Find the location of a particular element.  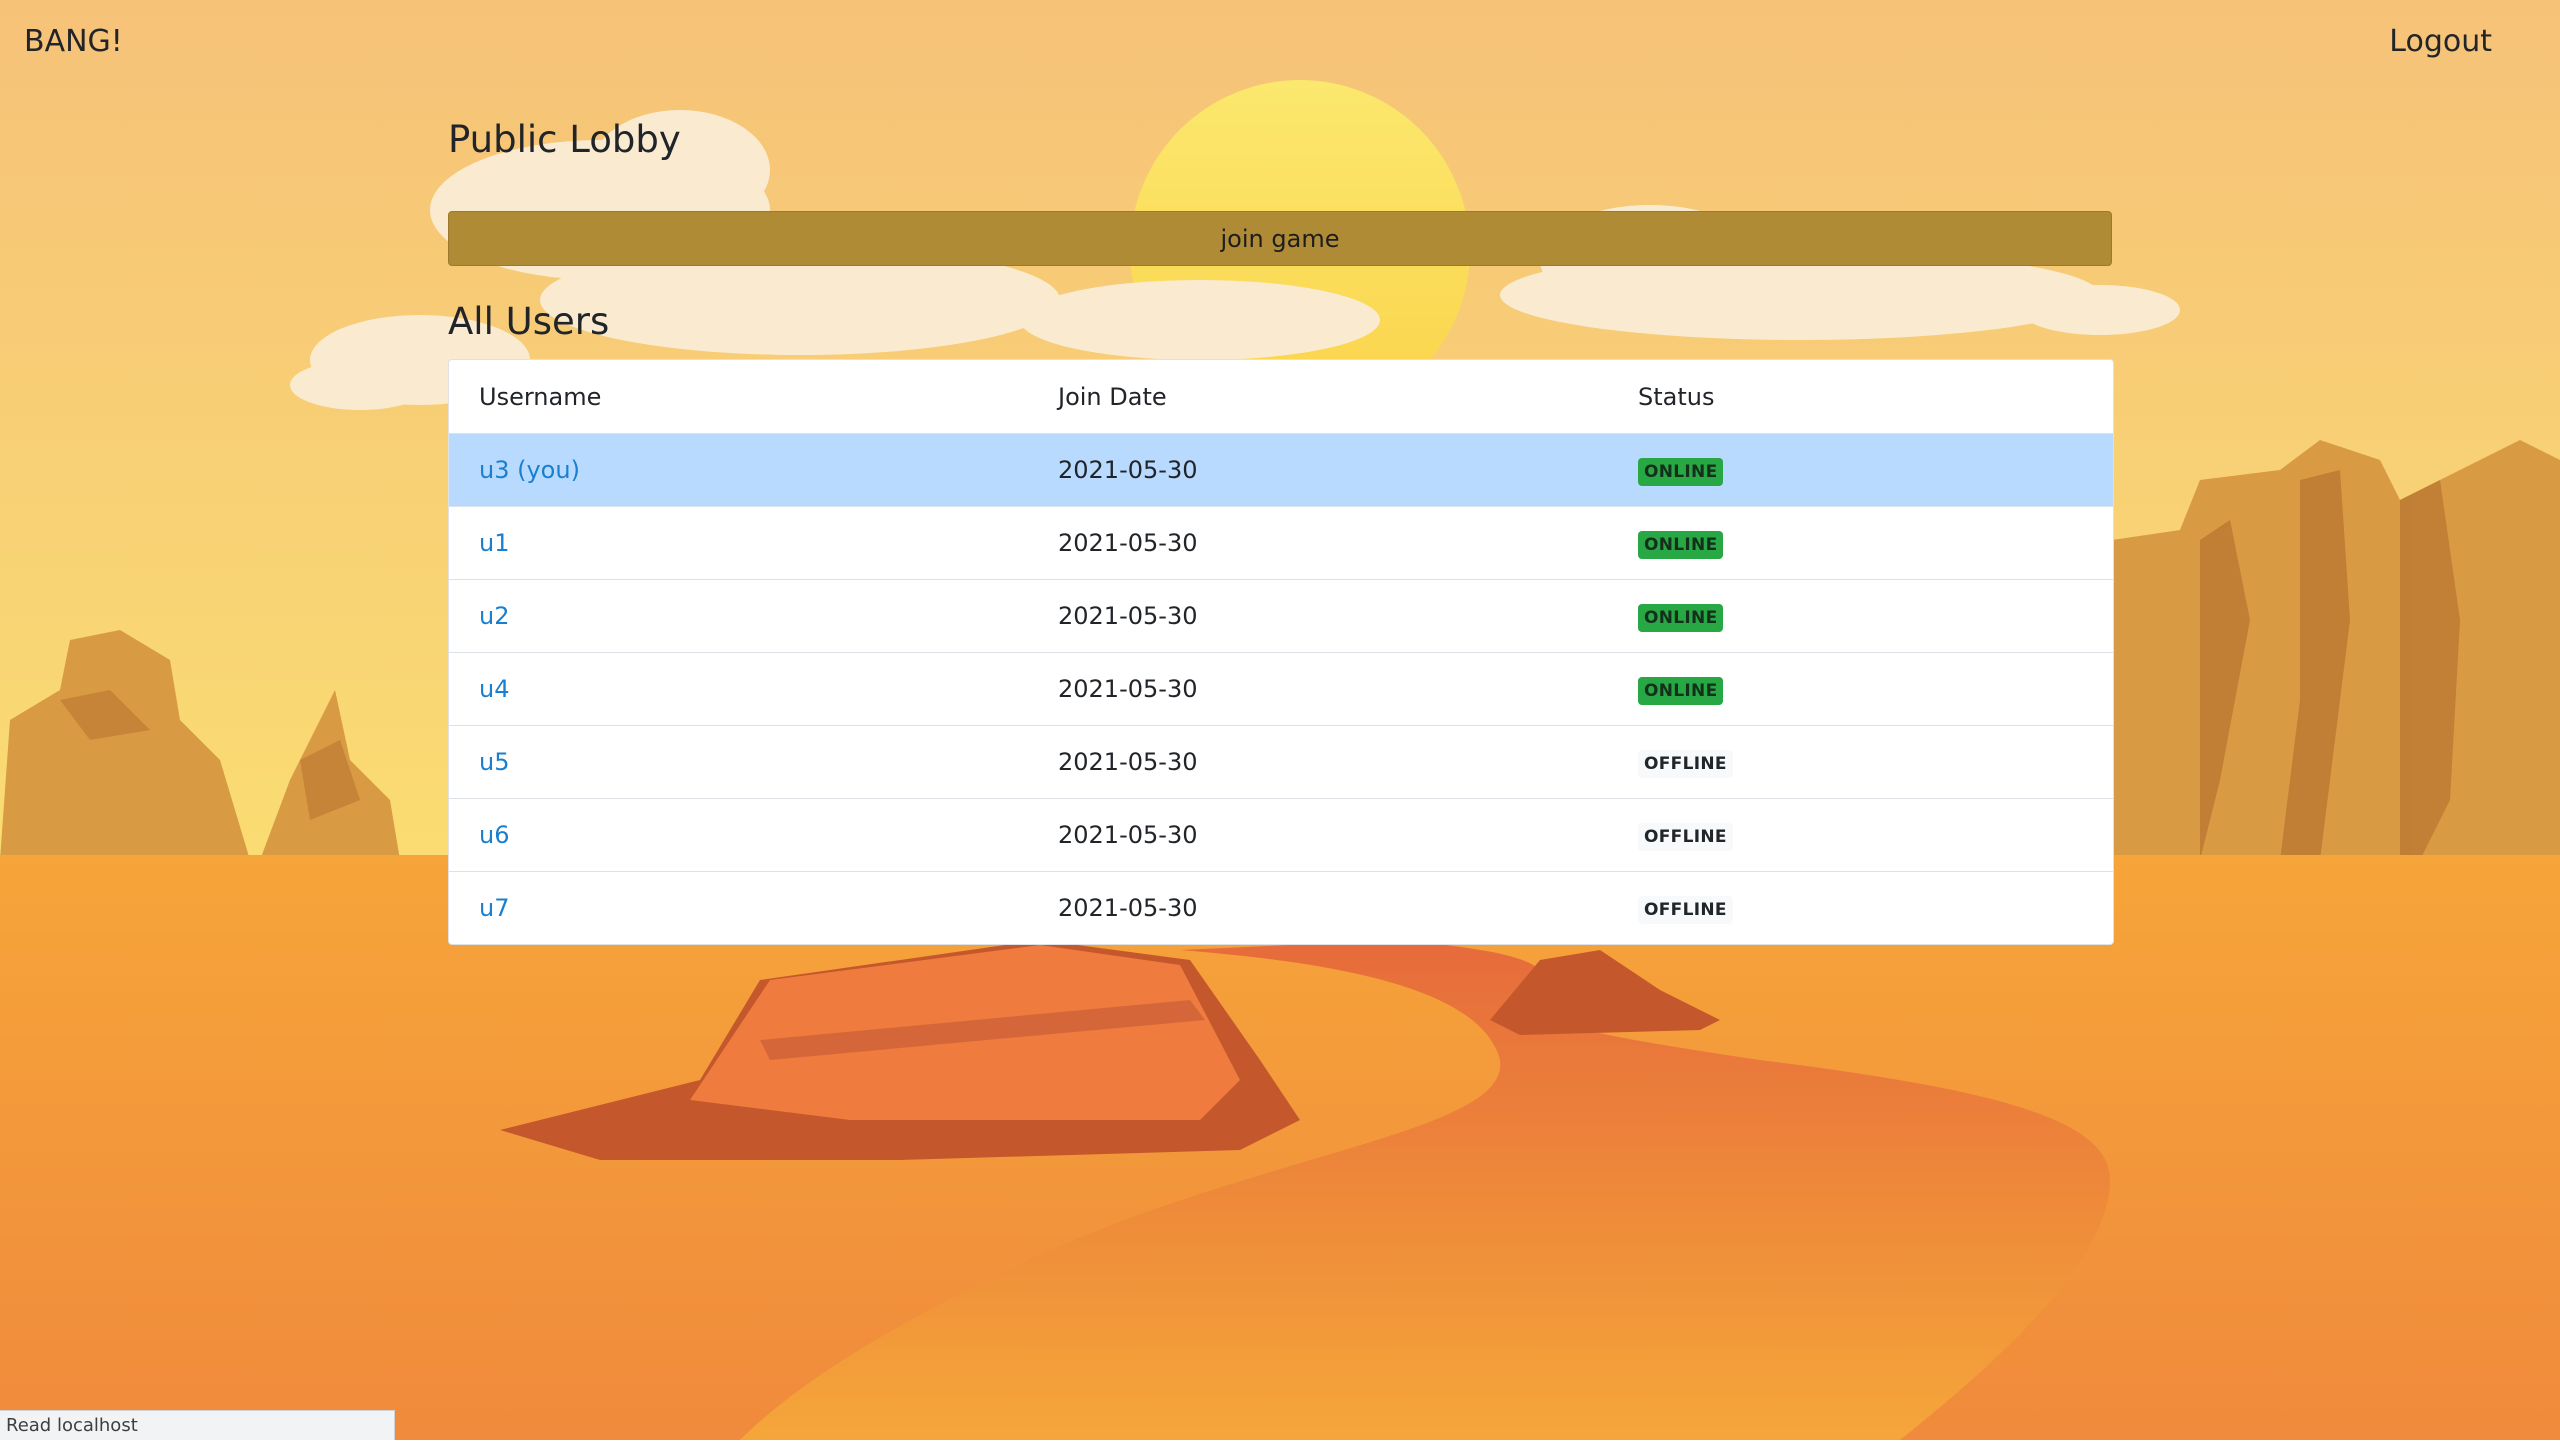

table-row: u6 2021-05-30 OFFLINE is located at coordinates (1281, 835).